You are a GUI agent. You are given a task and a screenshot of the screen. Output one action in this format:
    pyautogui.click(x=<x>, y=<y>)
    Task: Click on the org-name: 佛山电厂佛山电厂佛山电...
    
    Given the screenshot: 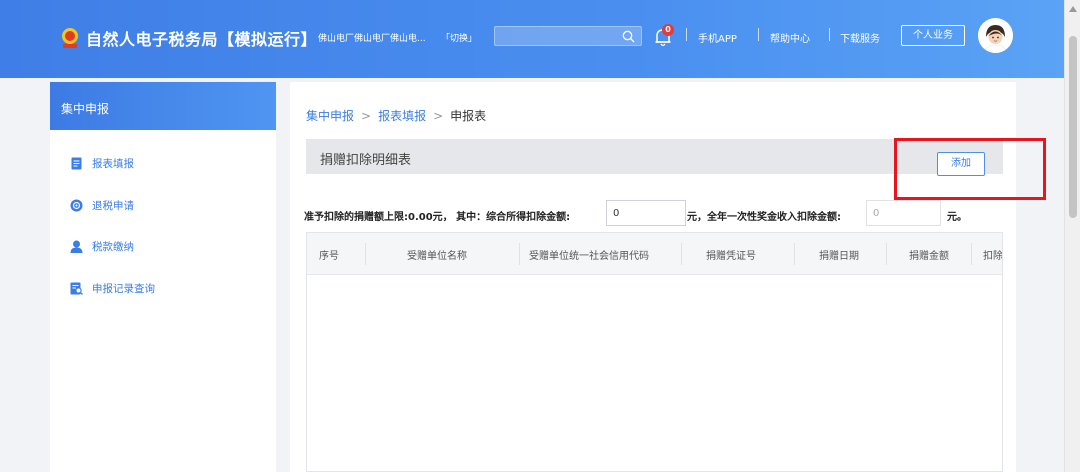 What is the action you would take?
    pyautogui.click(x=372, y=39)
    